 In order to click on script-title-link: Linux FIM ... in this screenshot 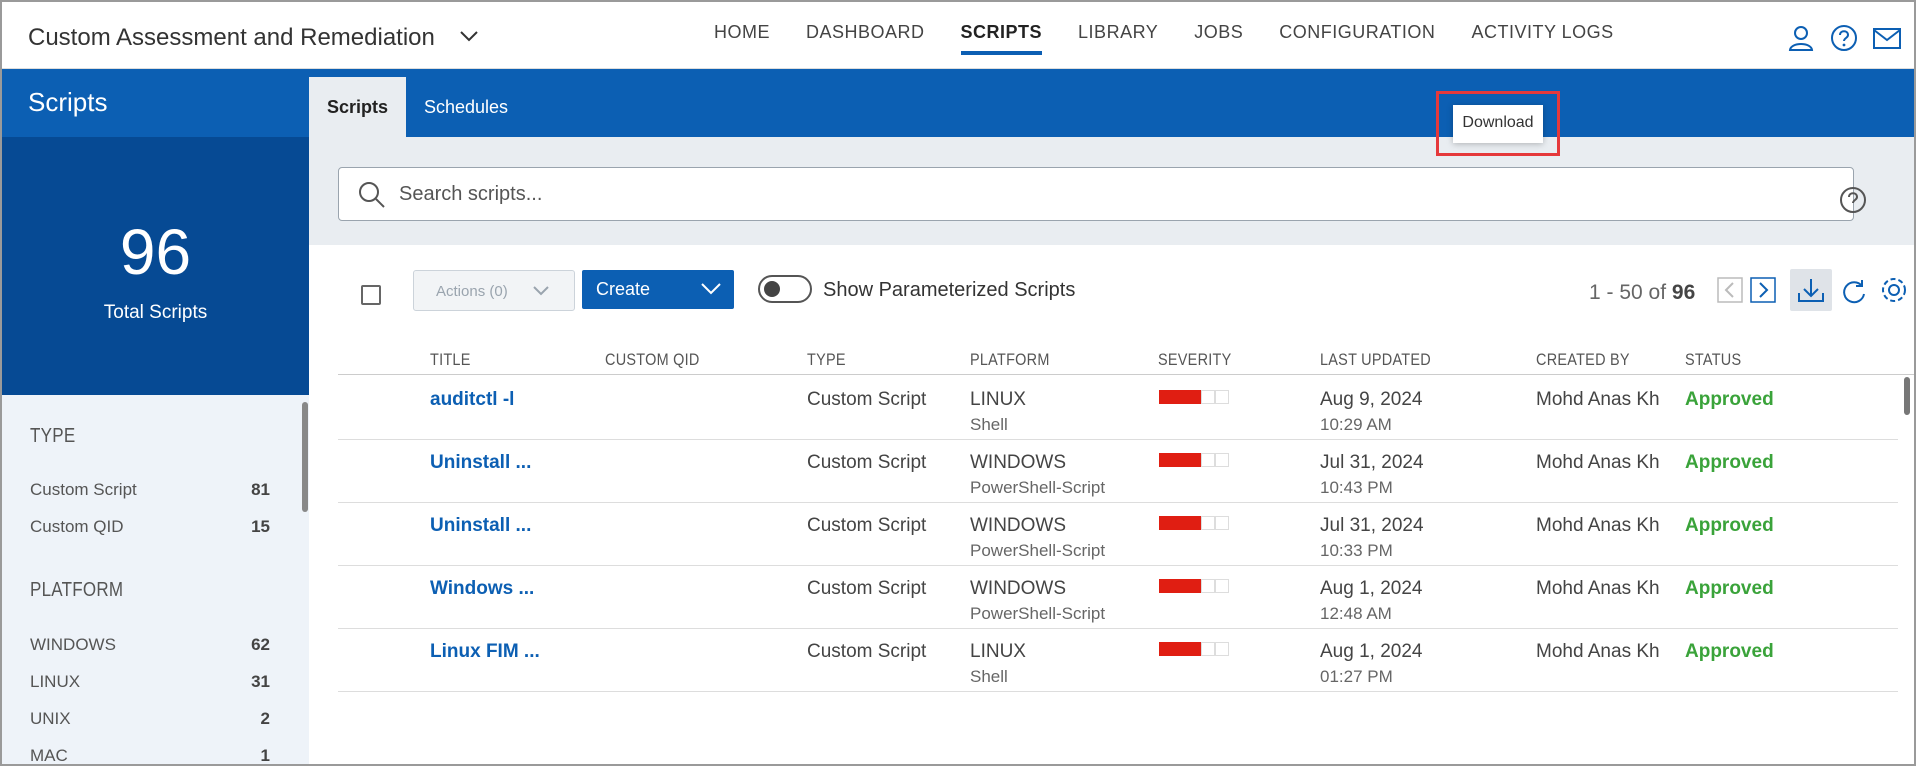, I will do `click(485, 652)`.